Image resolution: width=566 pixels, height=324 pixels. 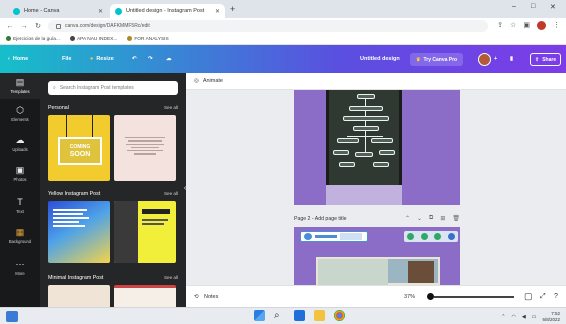 What do you see at coordinates (169, 59) in the screenshot?
I see `cloud-save-icon: ☁` at bounding box center [169, 59].